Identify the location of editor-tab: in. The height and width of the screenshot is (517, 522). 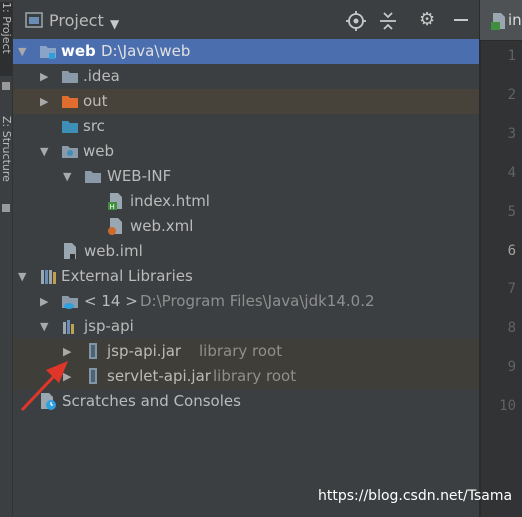
(501, 20).